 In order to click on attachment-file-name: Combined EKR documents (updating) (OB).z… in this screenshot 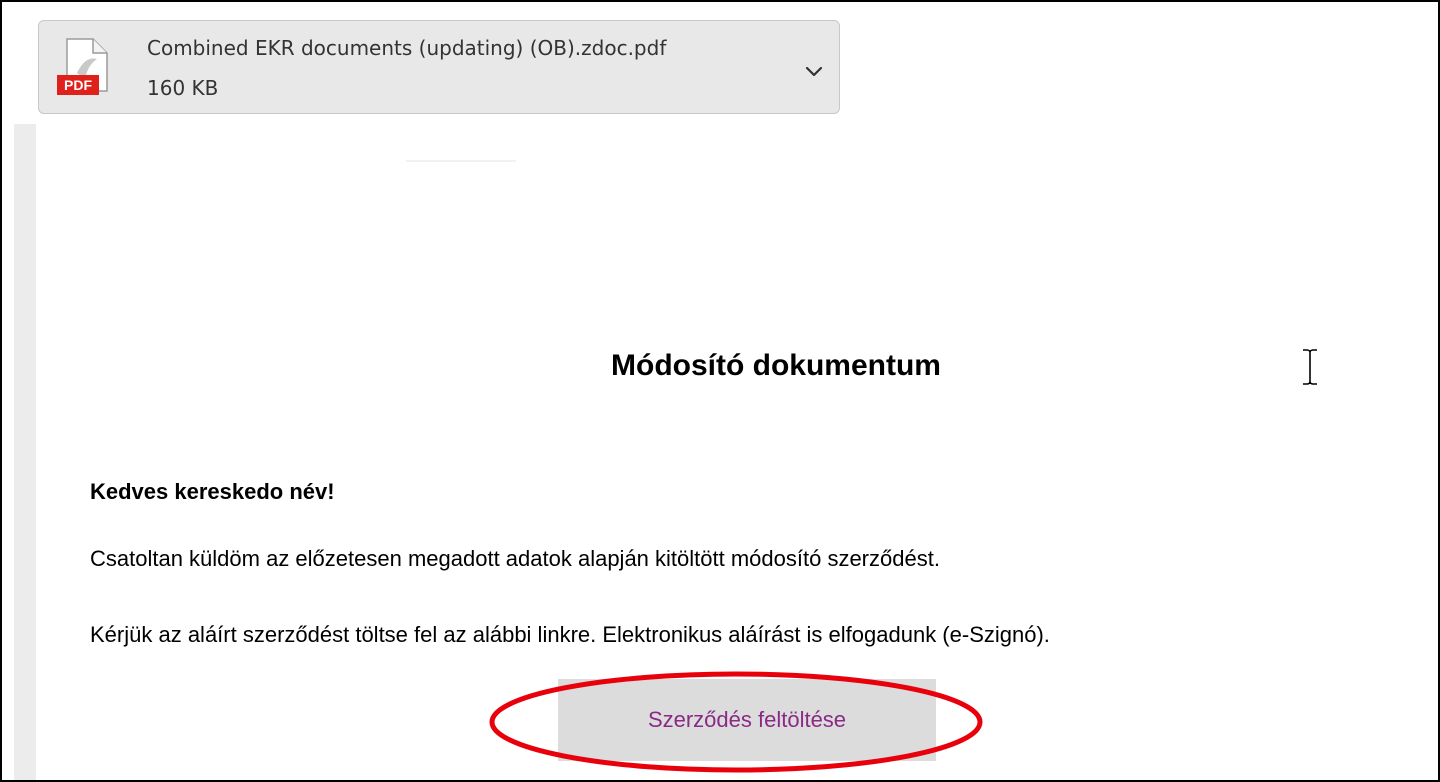, I will do `click(407, 48)`.